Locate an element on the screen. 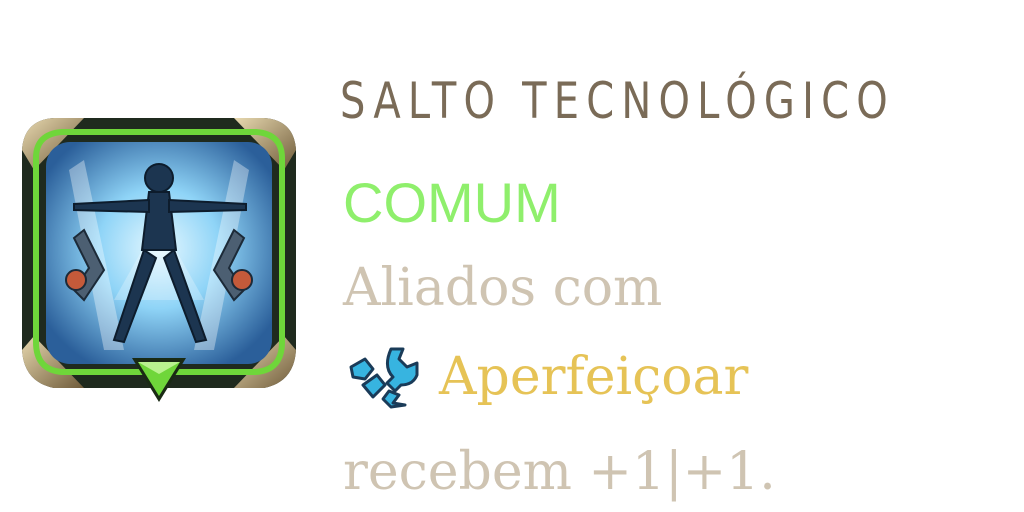 This screenshot has height=512, width=1024. wrench-gear-icon is located at coordinates (383, 377).